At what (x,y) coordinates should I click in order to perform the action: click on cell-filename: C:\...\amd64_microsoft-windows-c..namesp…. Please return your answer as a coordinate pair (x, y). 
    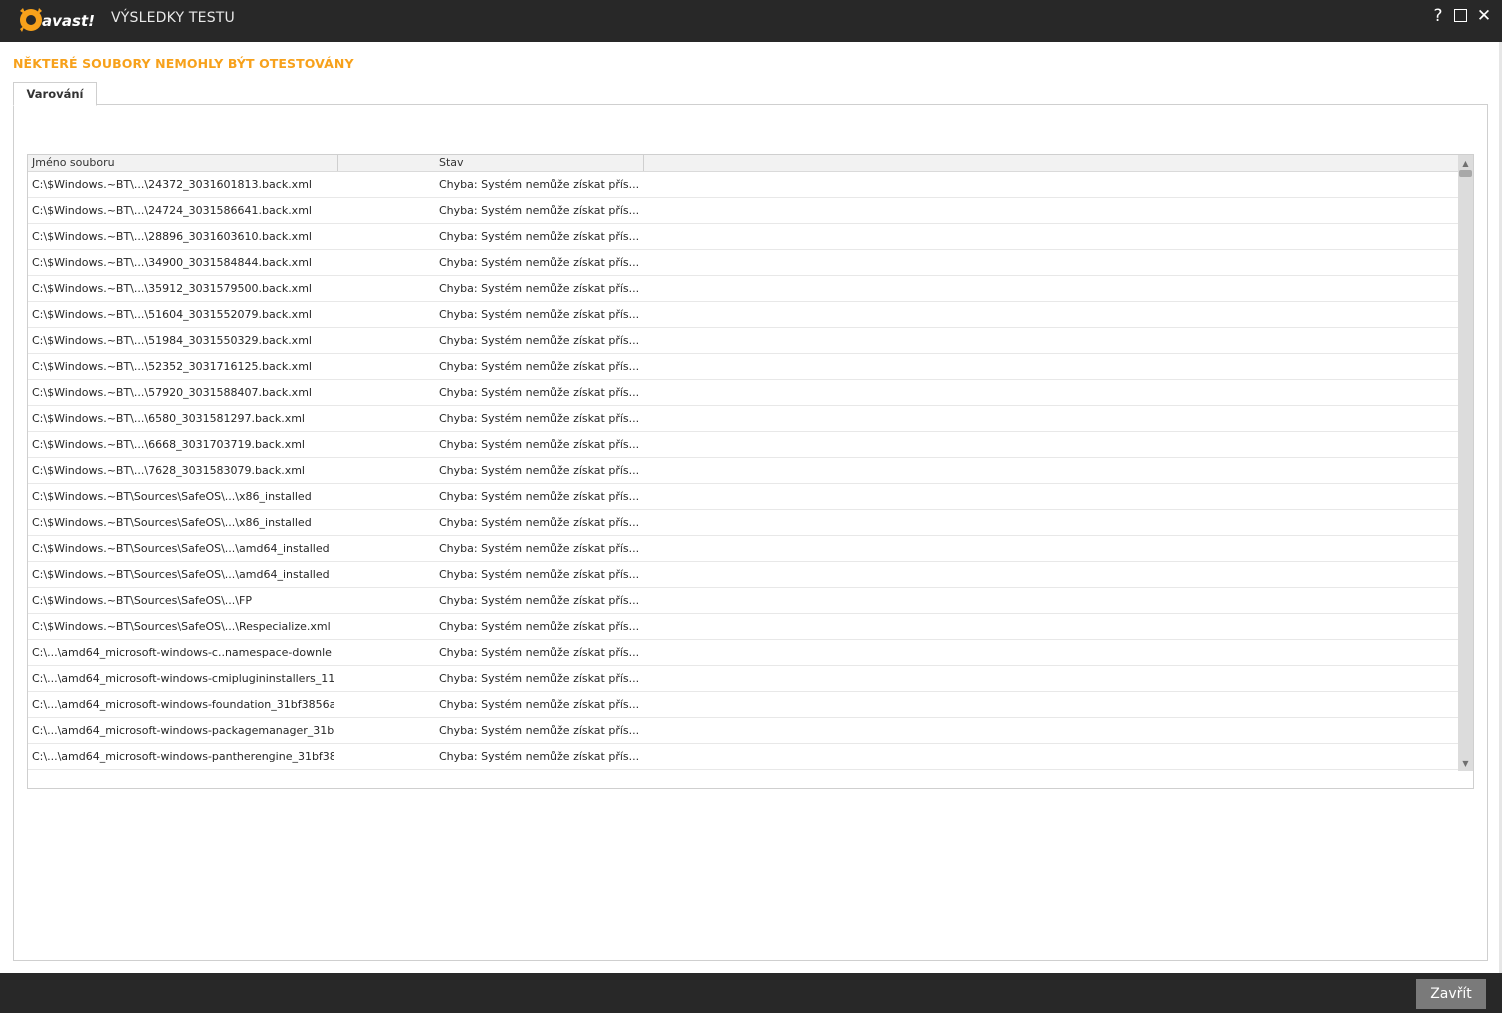
    Looking at the image, I should click on (182, 652).